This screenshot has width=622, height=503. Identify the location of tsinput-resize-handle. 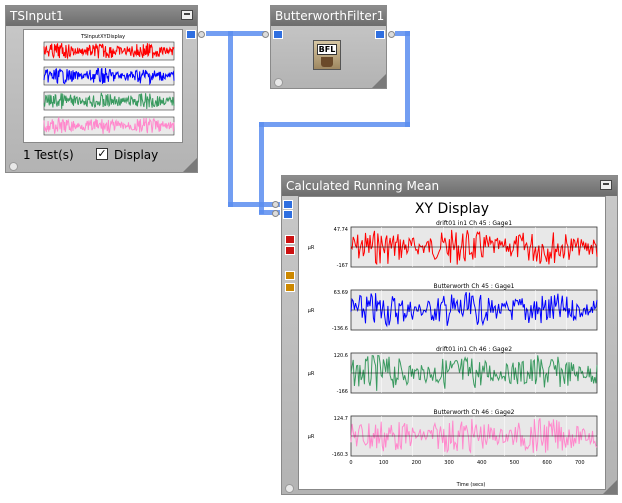
(190, 165).